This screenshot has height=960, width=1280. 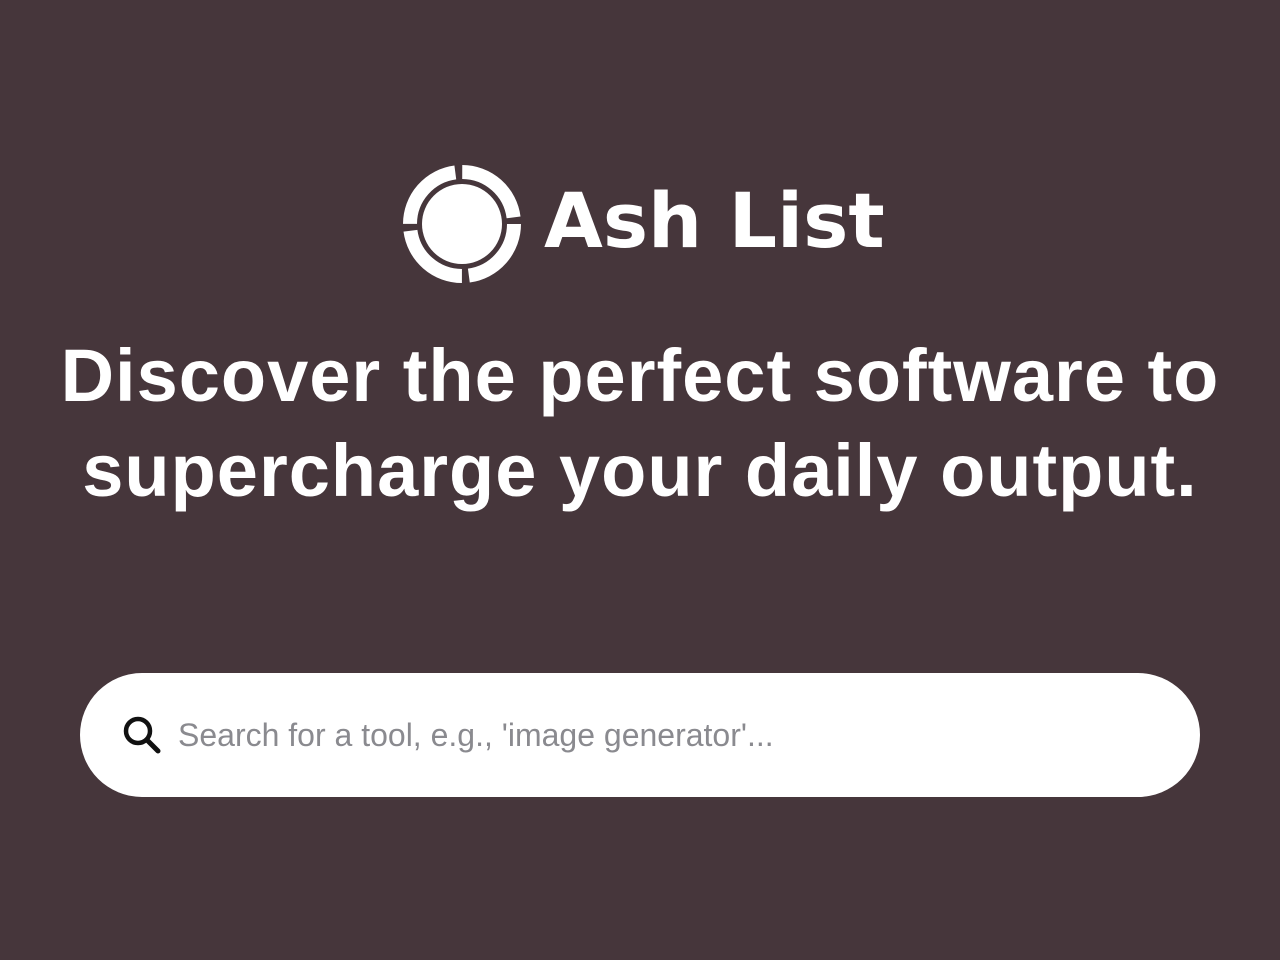 What do you see at coordinates (462, 224) in the screenshot?
I see `target-ring-icon` at bounding box center [462, 224].